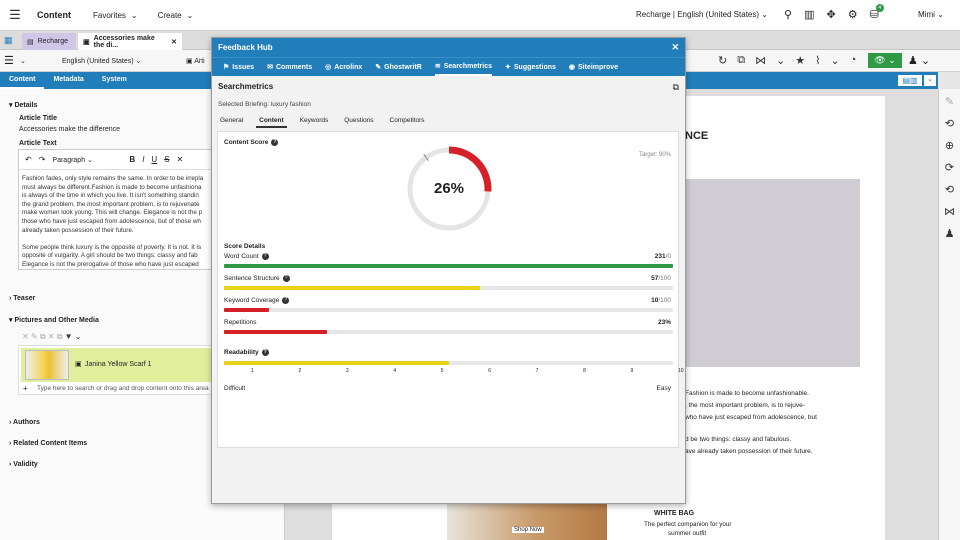  I want to click on locale-label: English (United States), so click(98, 61).